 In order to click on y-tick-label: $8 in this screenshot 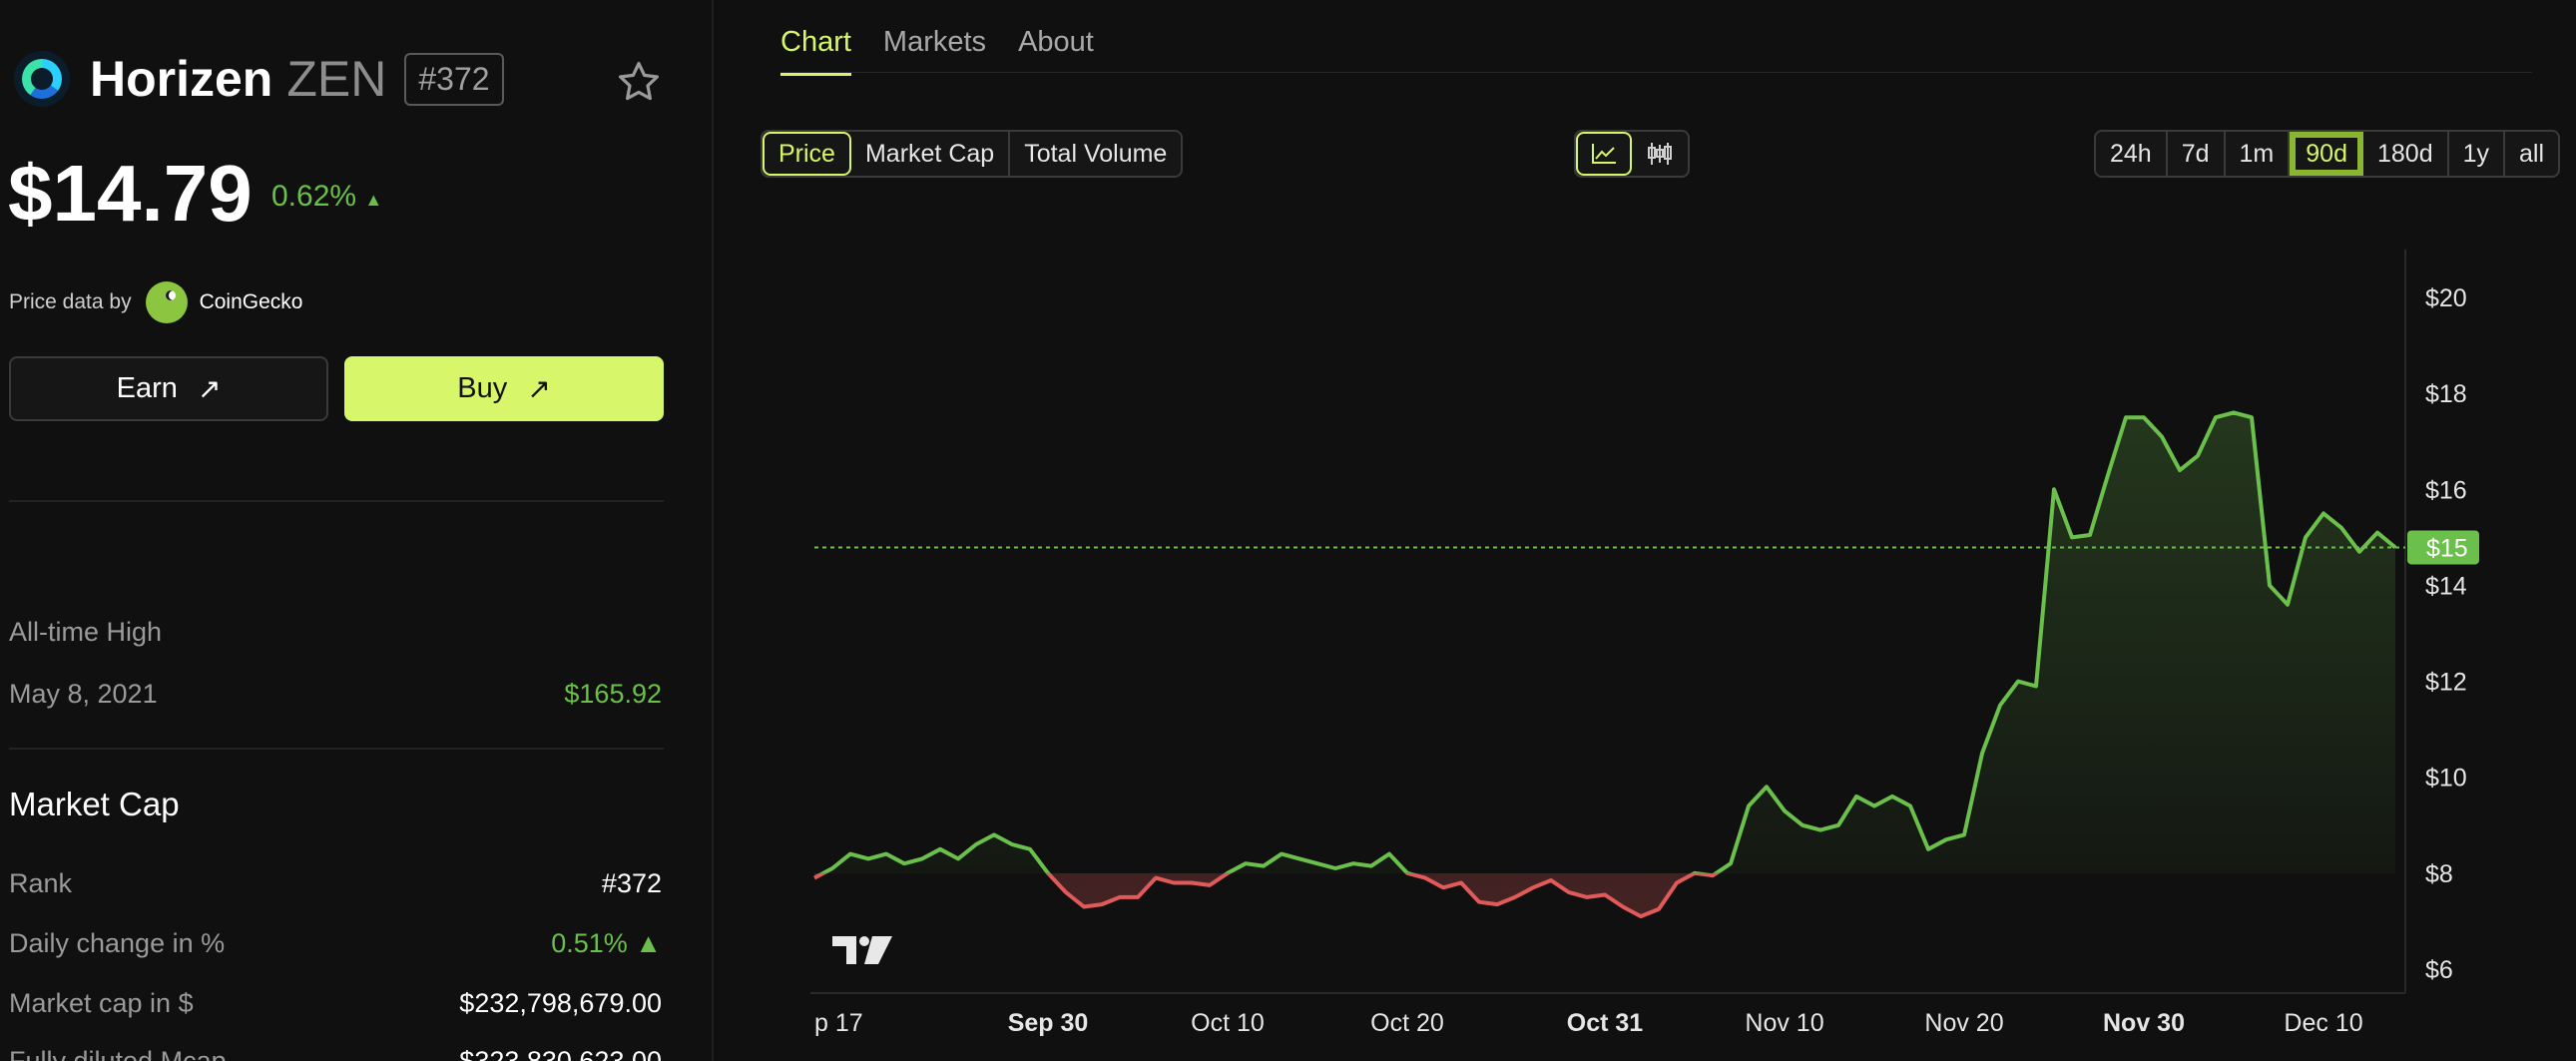, I will do `click(2439, 874)`.